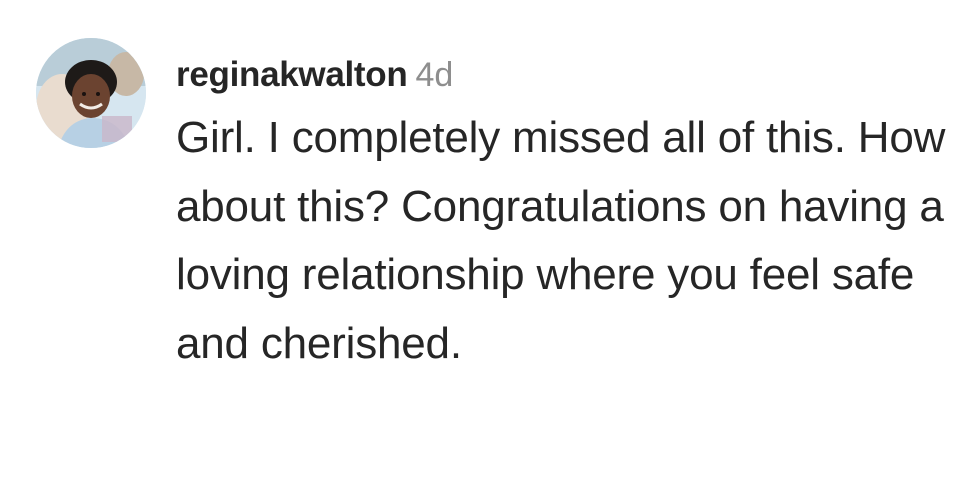 Image resolution: width=980 pixels, height=480 pixels. What do you see at coordinates (292, 74) in the screenshot?
I see `username-link: reginakwalton` at bounding box center [292, 74].